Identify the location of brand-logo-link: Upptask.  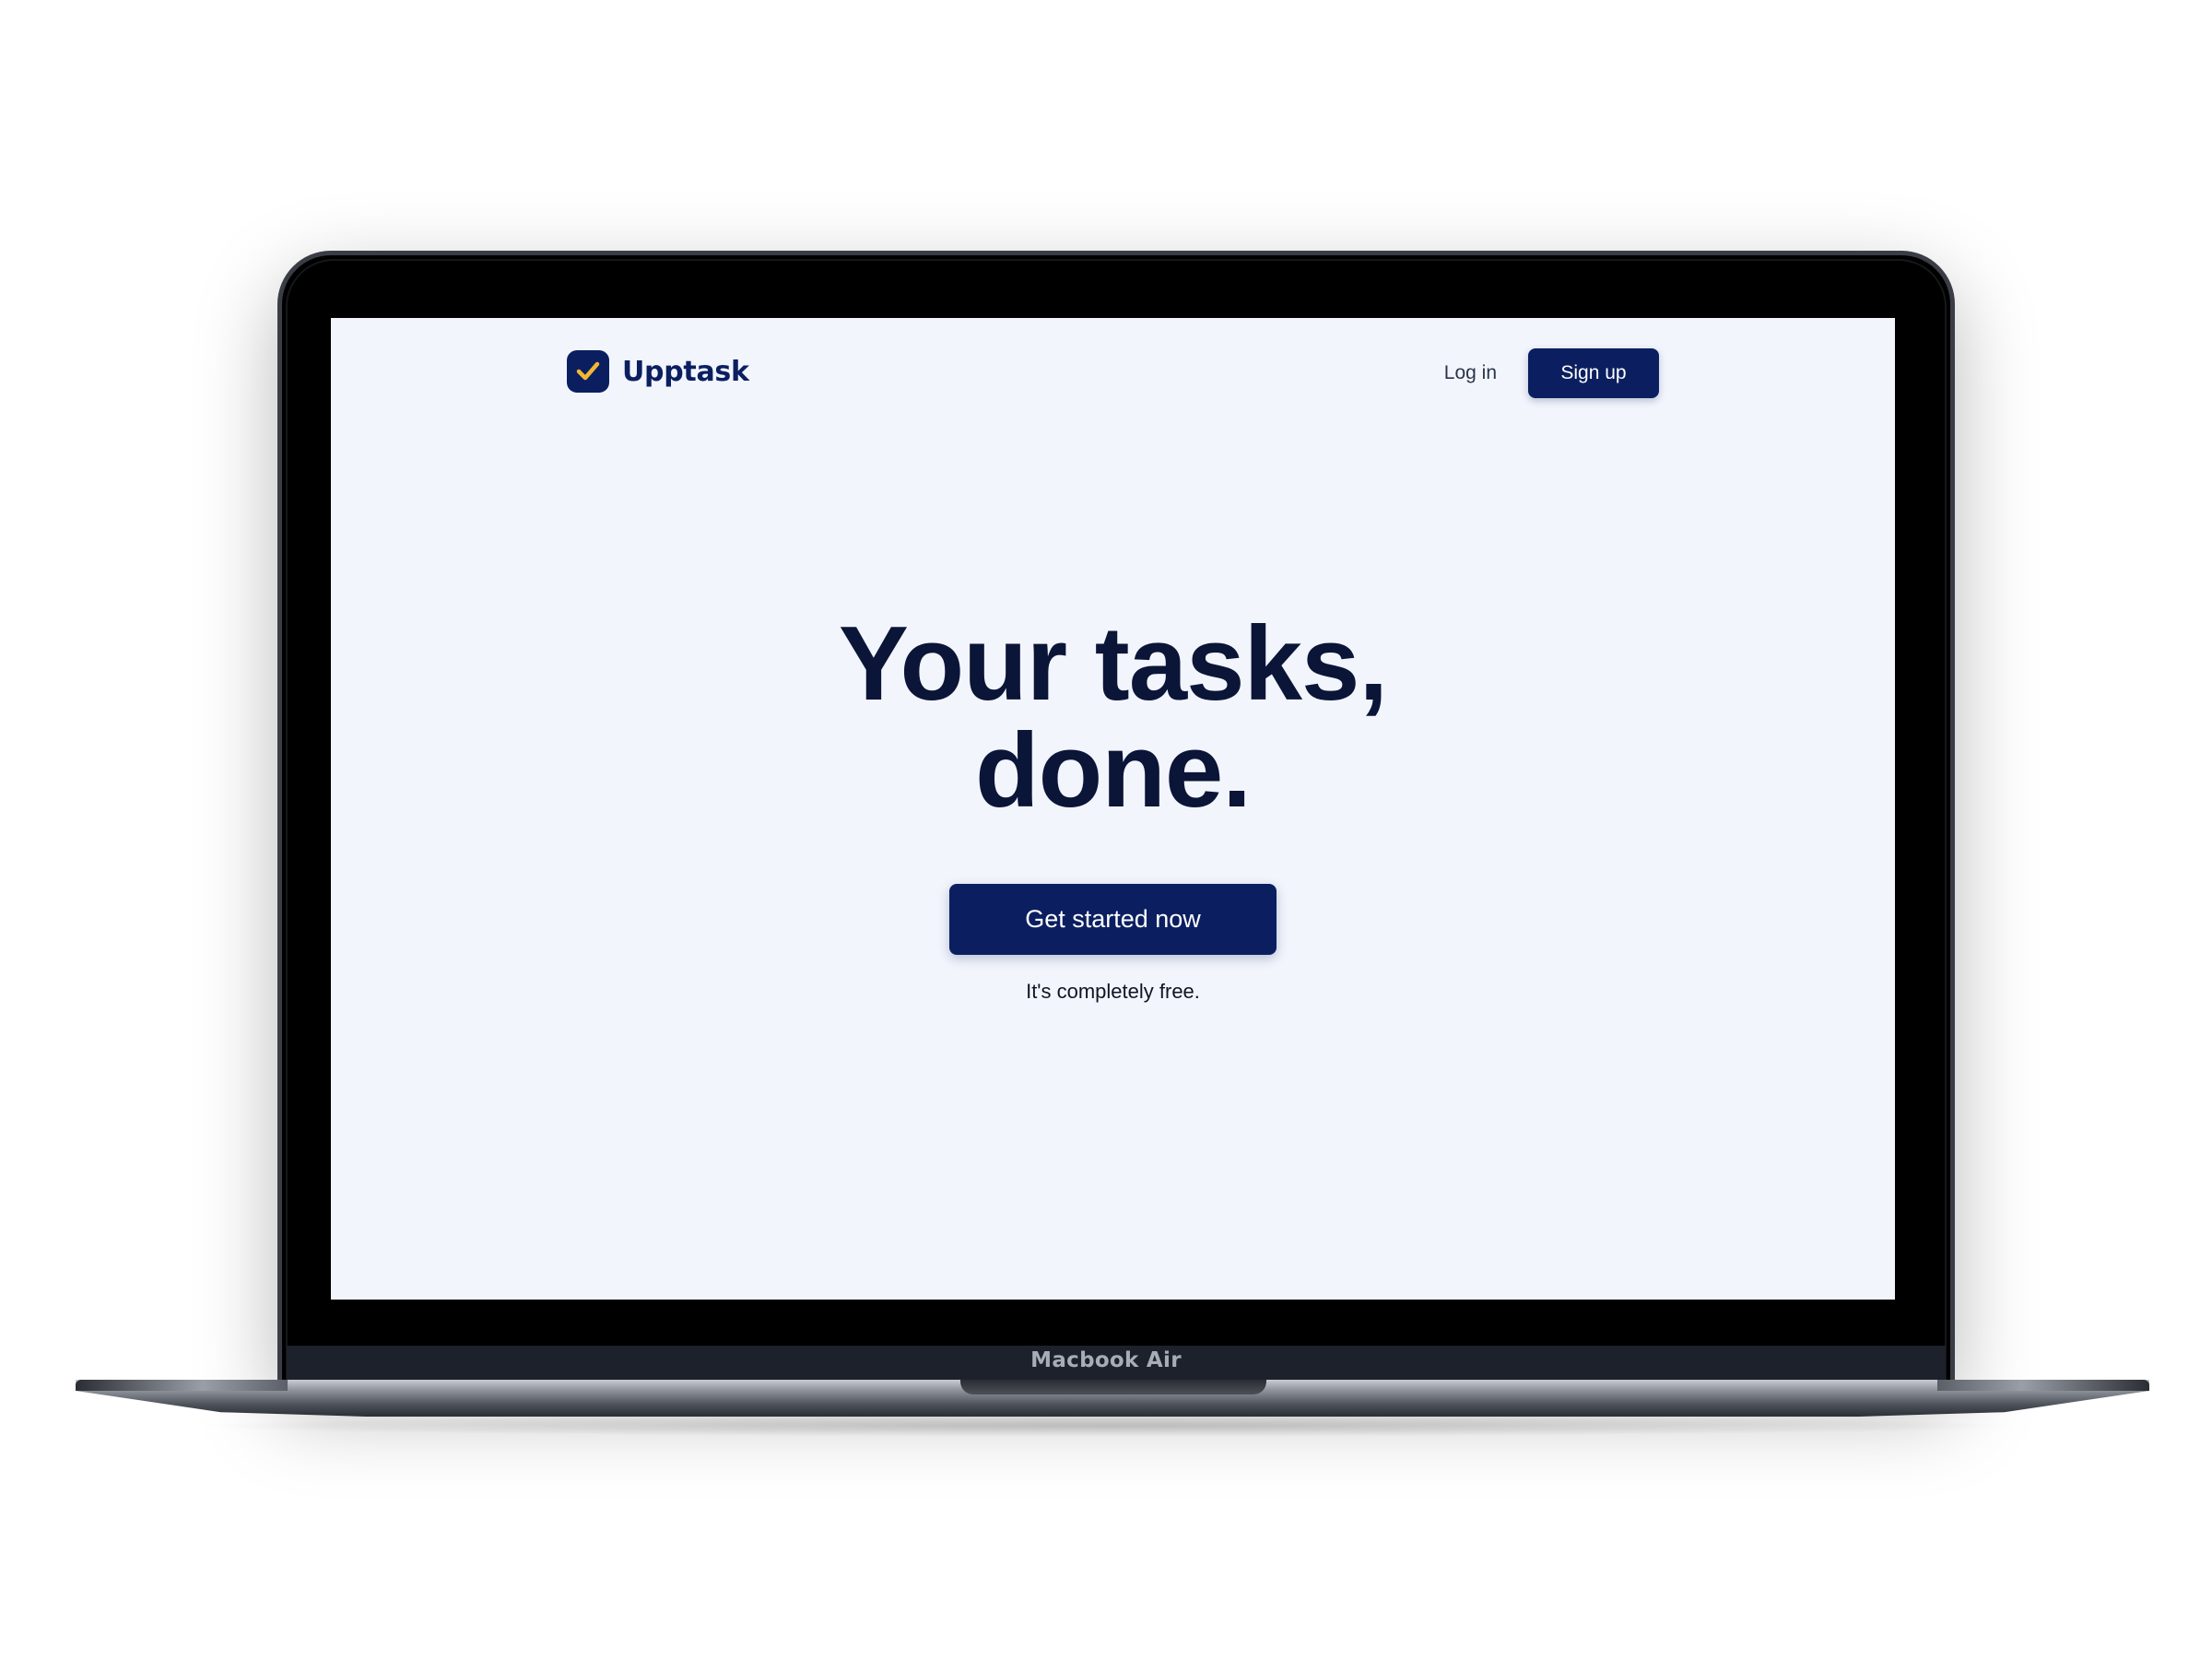
(658, 371).